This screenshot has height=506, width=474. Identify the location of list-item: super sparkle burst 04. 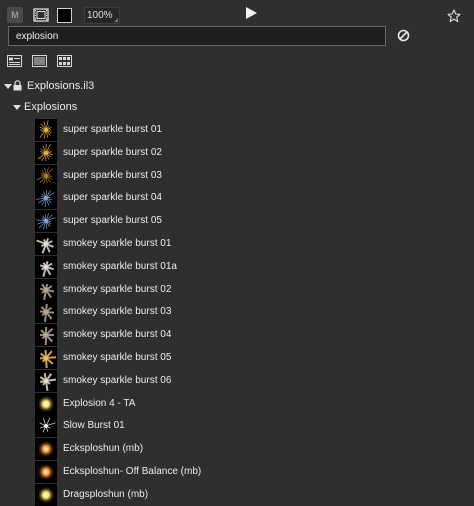
(254, 197).